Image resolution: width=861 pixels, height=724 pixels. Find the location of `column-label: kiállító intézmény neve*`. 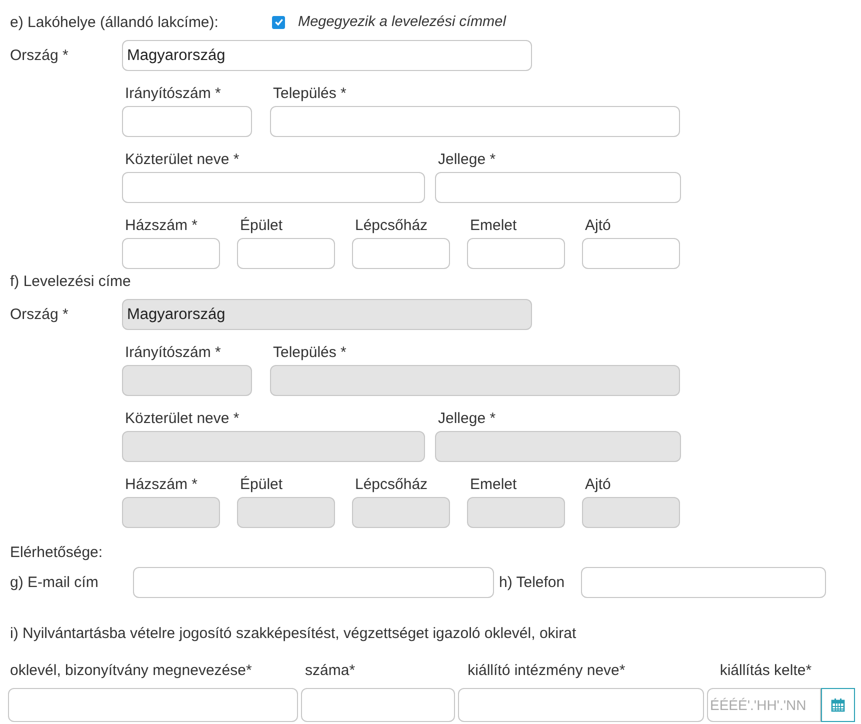

column-label: kiállító intézmény neve* is located at coordinates (547, 671).